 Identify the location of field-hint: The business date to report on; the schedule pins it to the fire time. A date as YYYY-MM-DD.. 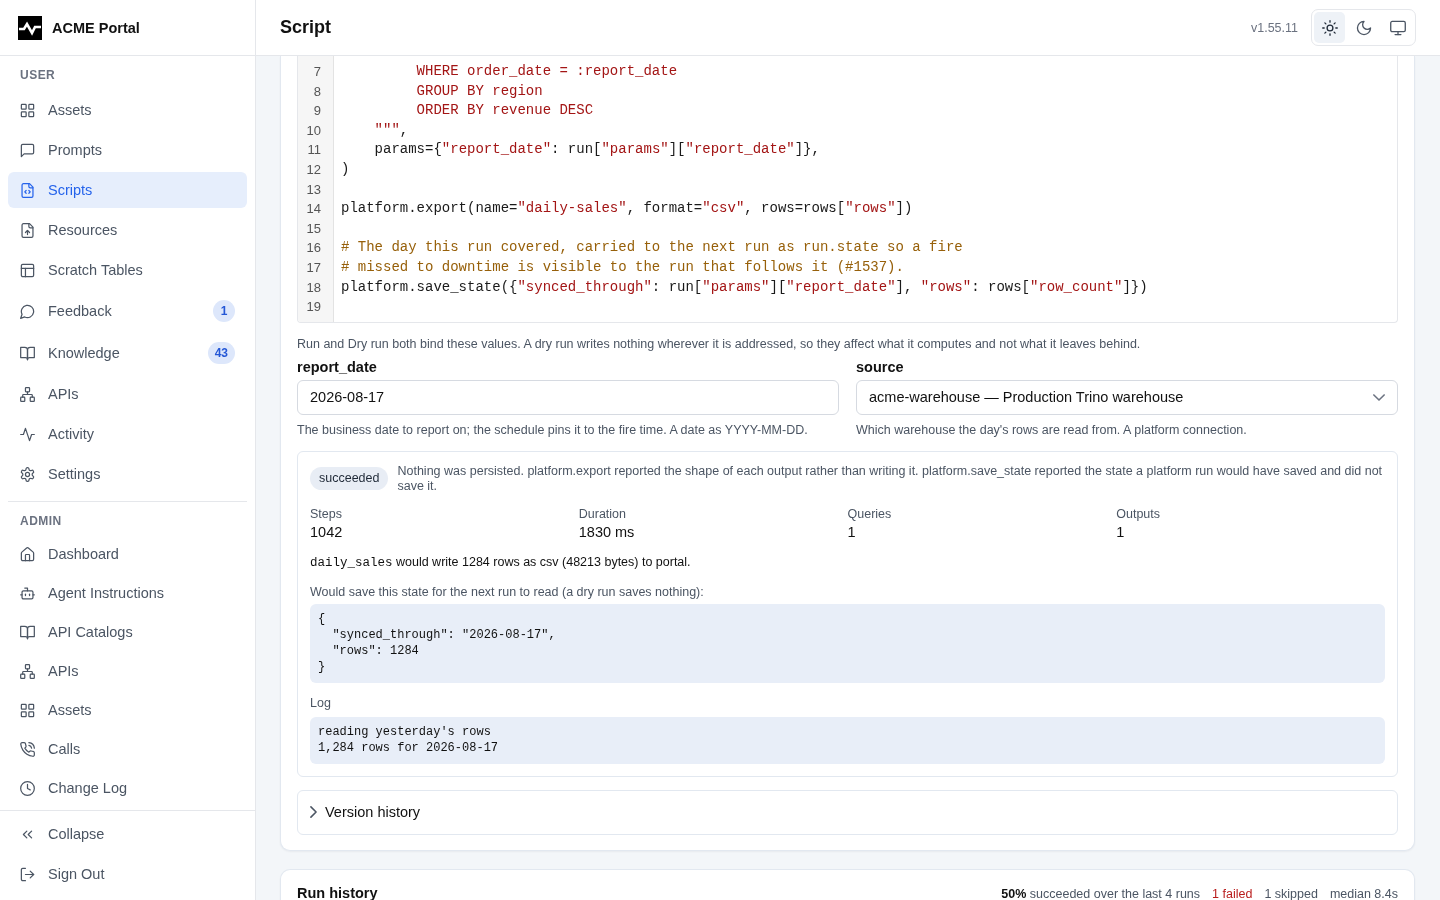
(552, 430).